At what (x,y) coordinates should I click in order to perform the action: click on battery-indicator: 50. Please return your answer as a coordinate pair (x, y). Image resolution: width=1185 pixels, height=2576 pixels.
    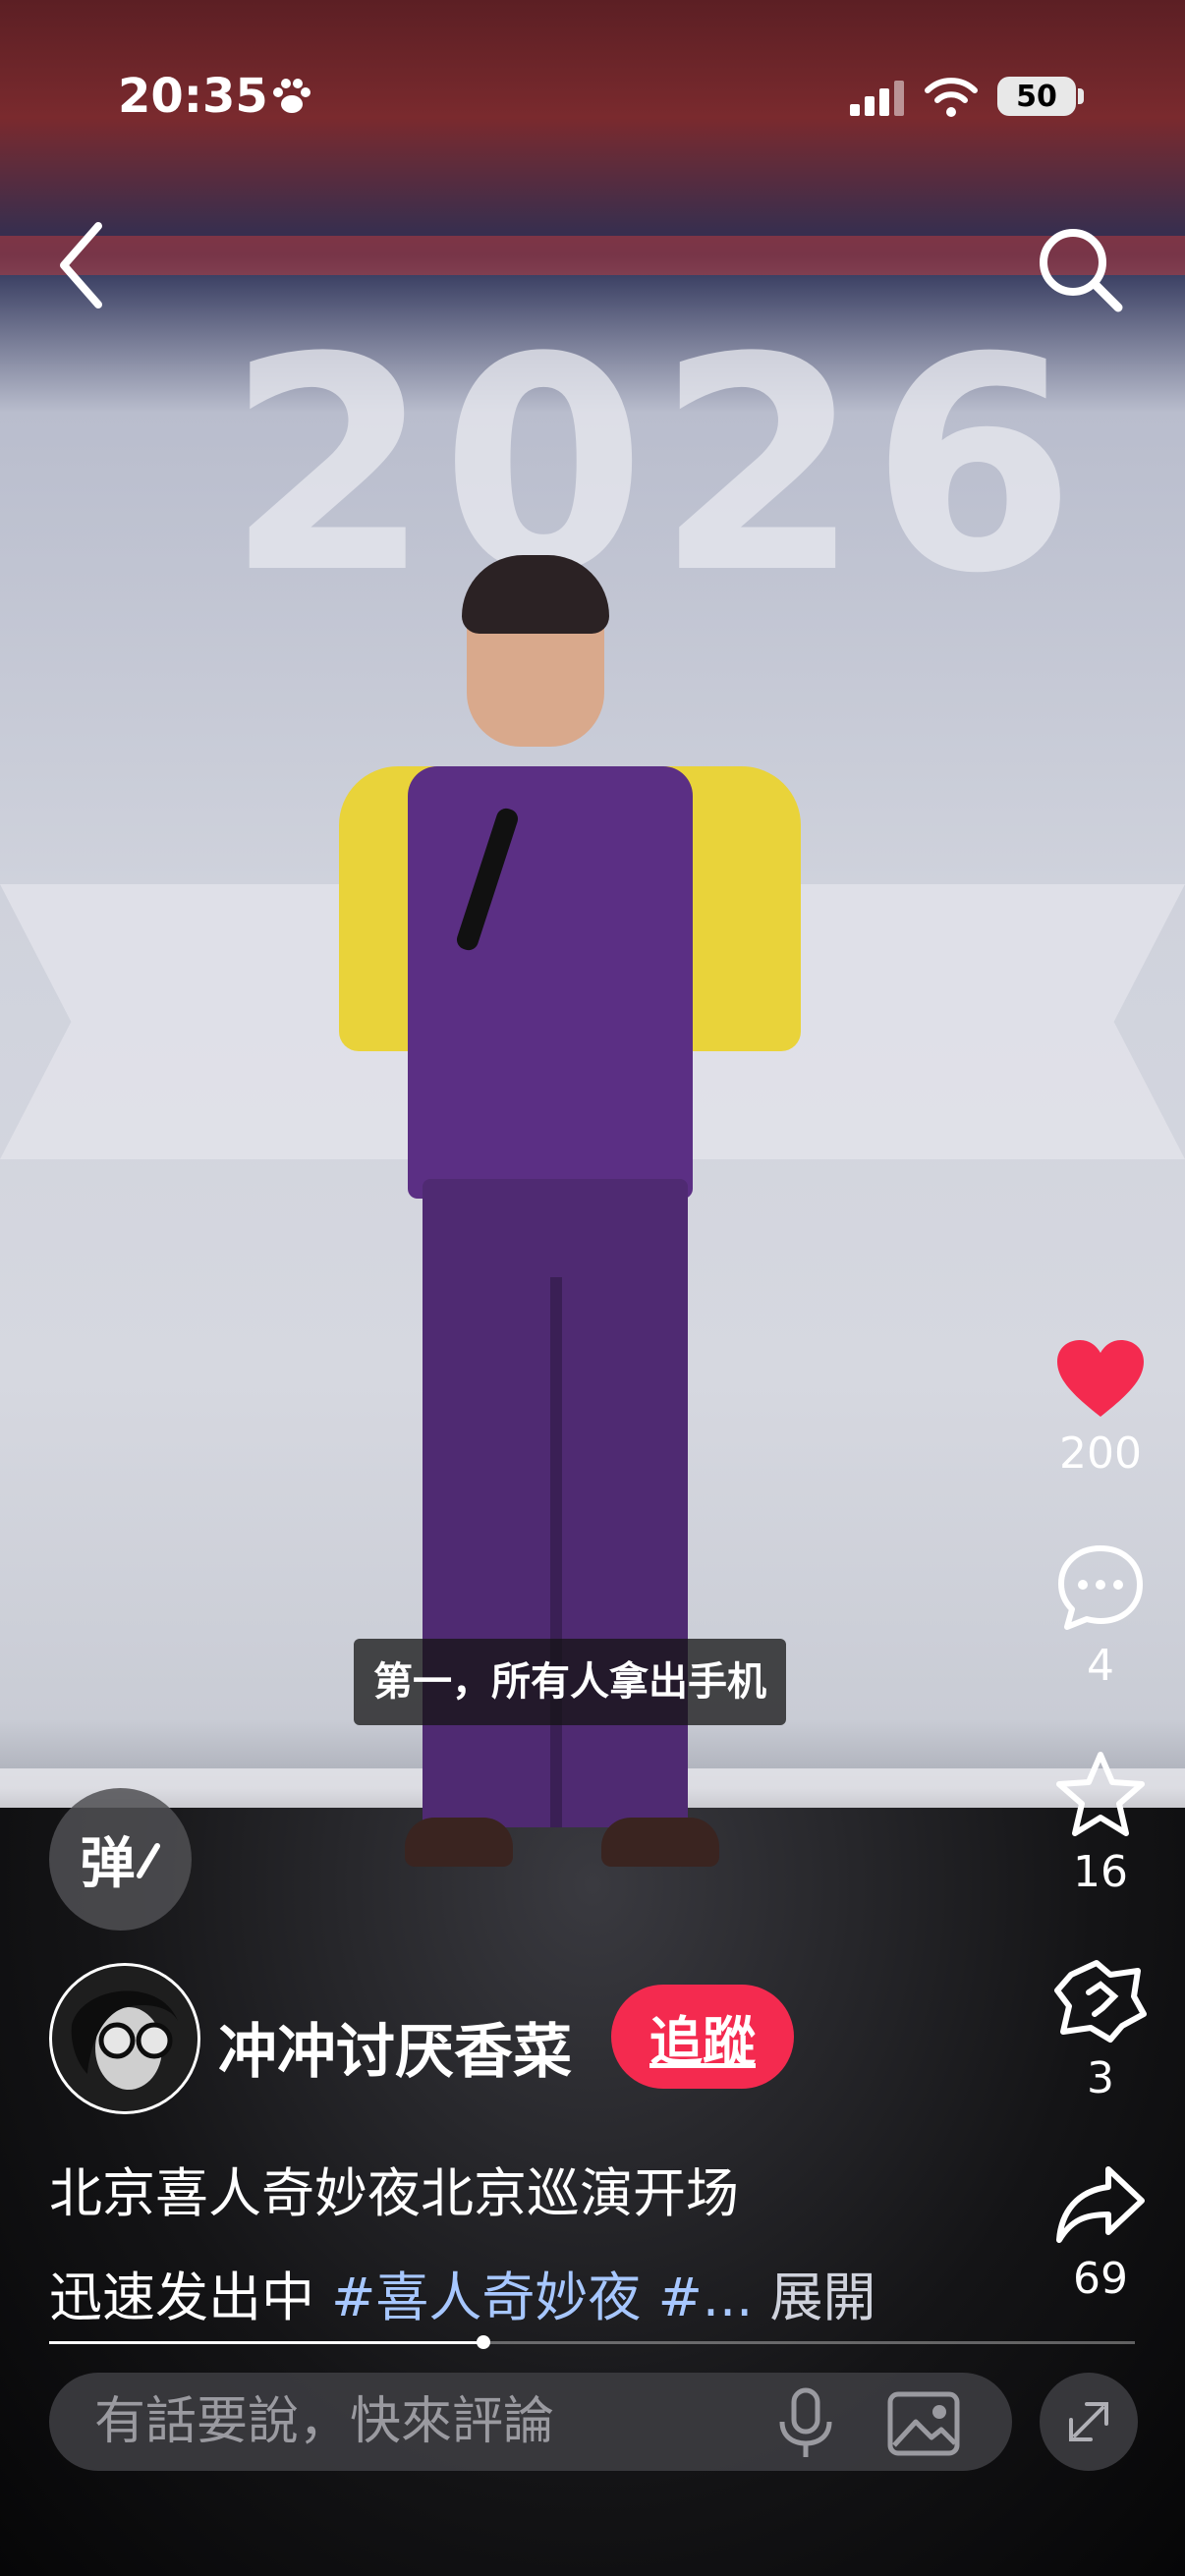
    Looking at the image, I should click on (1037, 96).